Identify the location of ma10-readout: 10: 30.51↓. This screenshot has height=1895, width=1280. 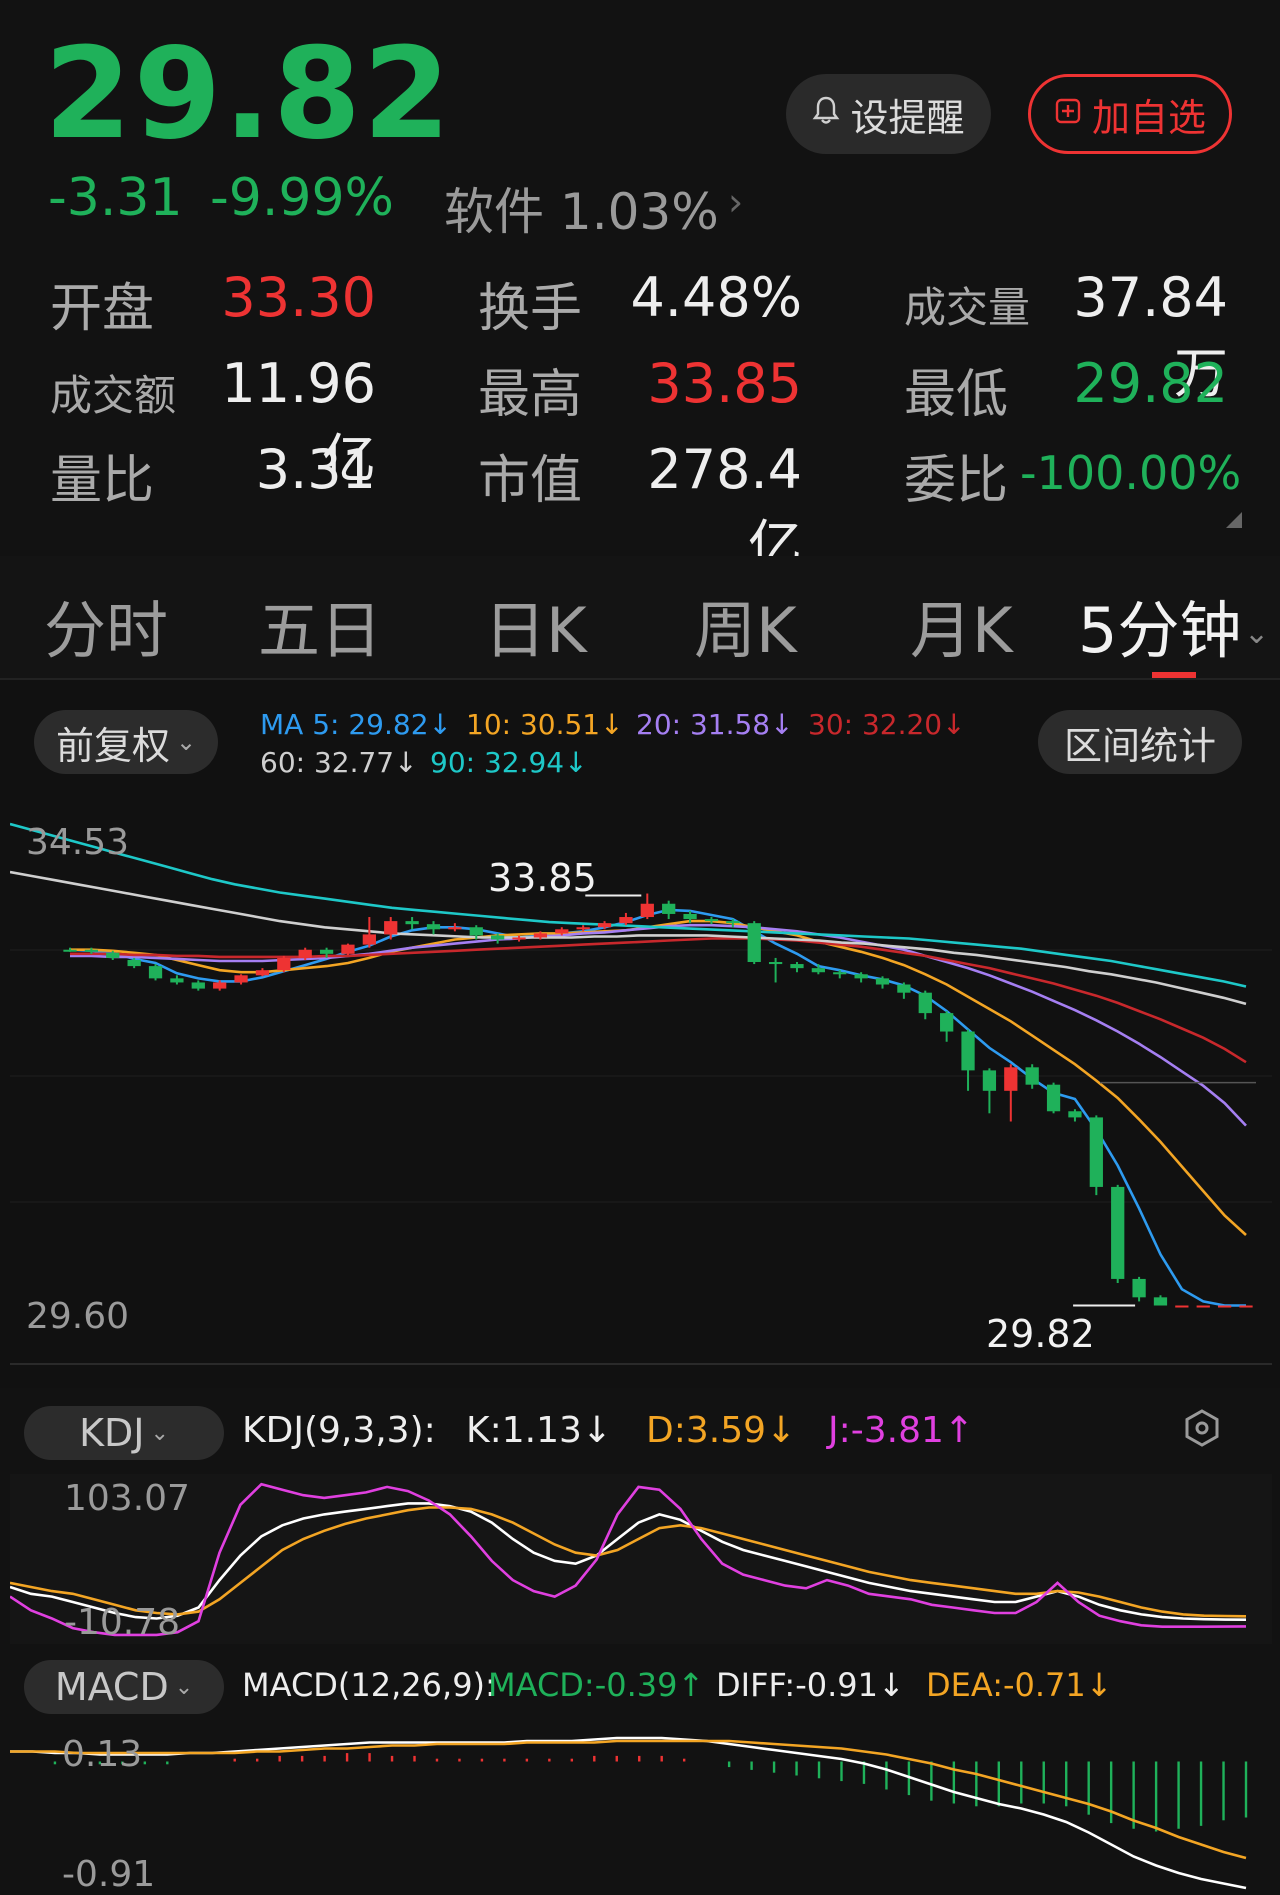
(545, 724).